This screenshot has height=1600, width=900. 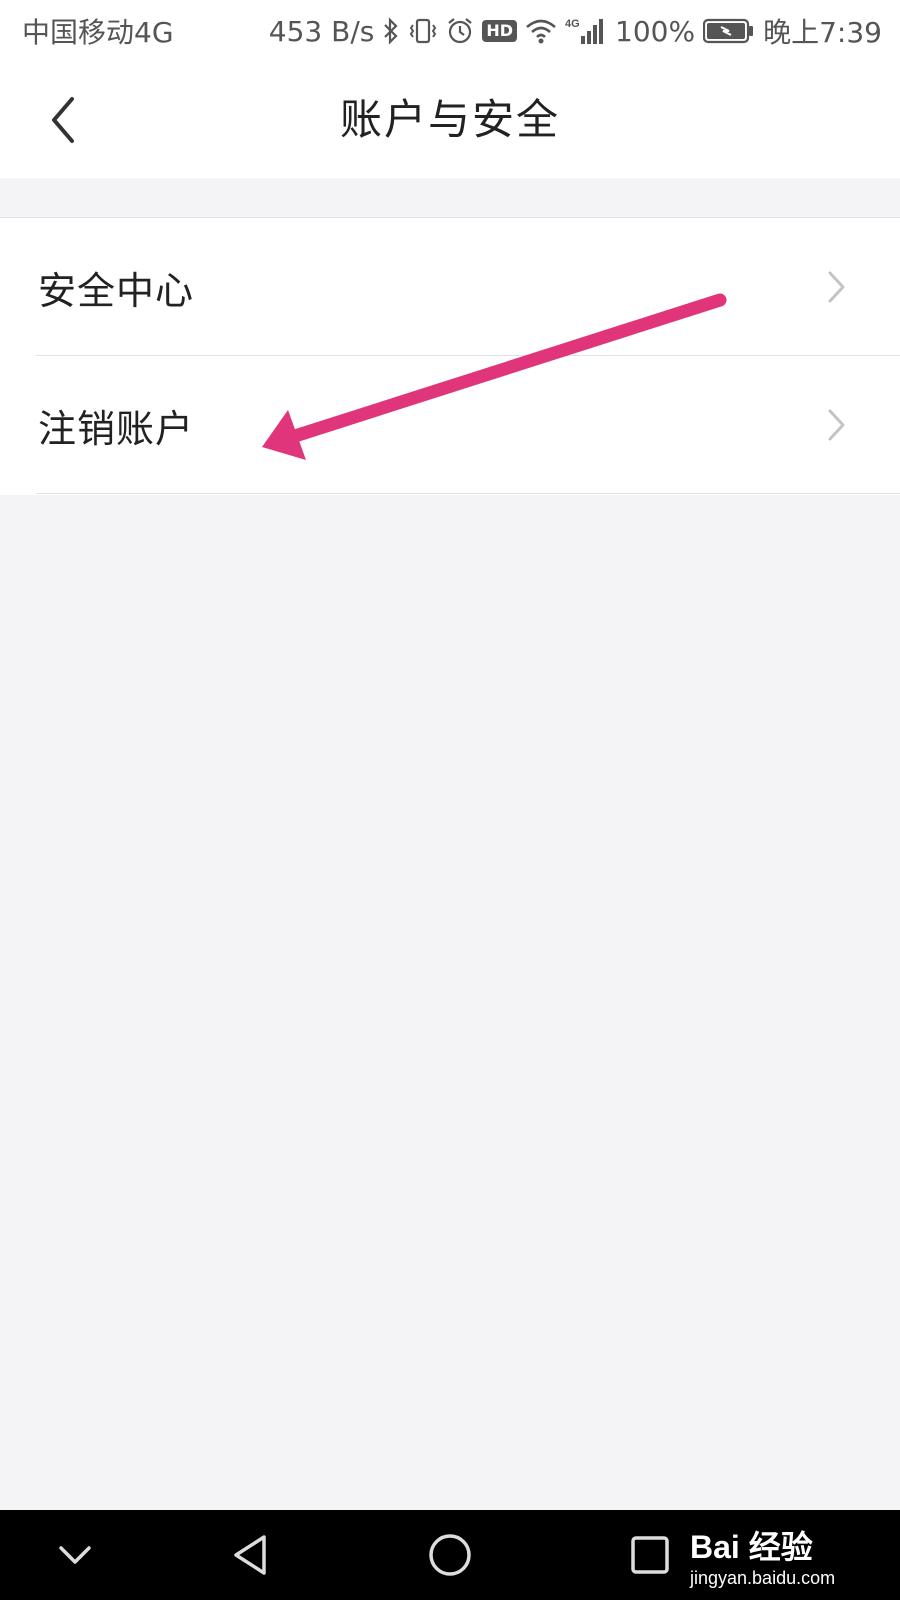 I want to click on clock: 晚上7:39, so click(x=822, y=32).